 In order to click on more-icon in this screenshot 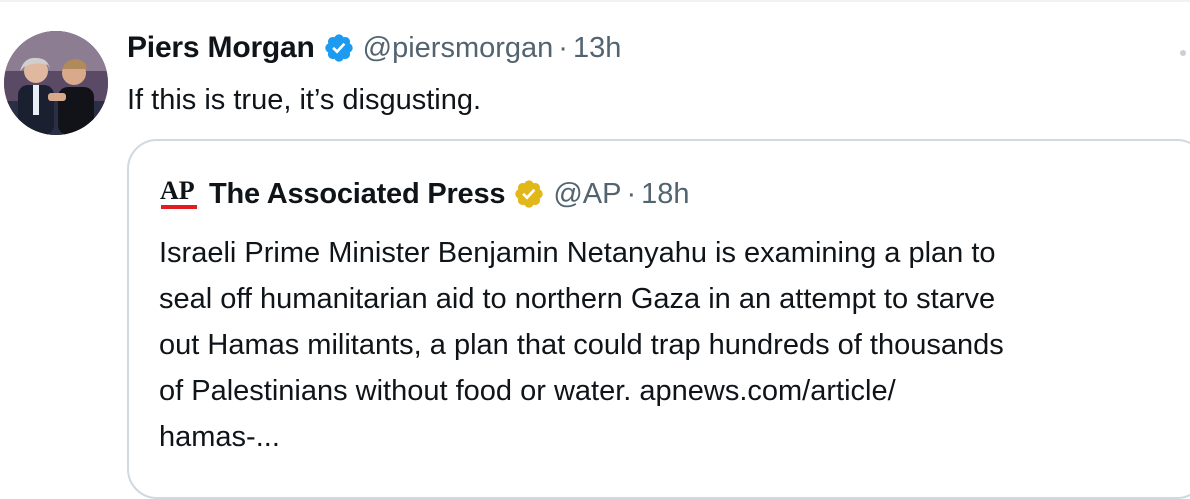, I will do `click(1183, 53)`.